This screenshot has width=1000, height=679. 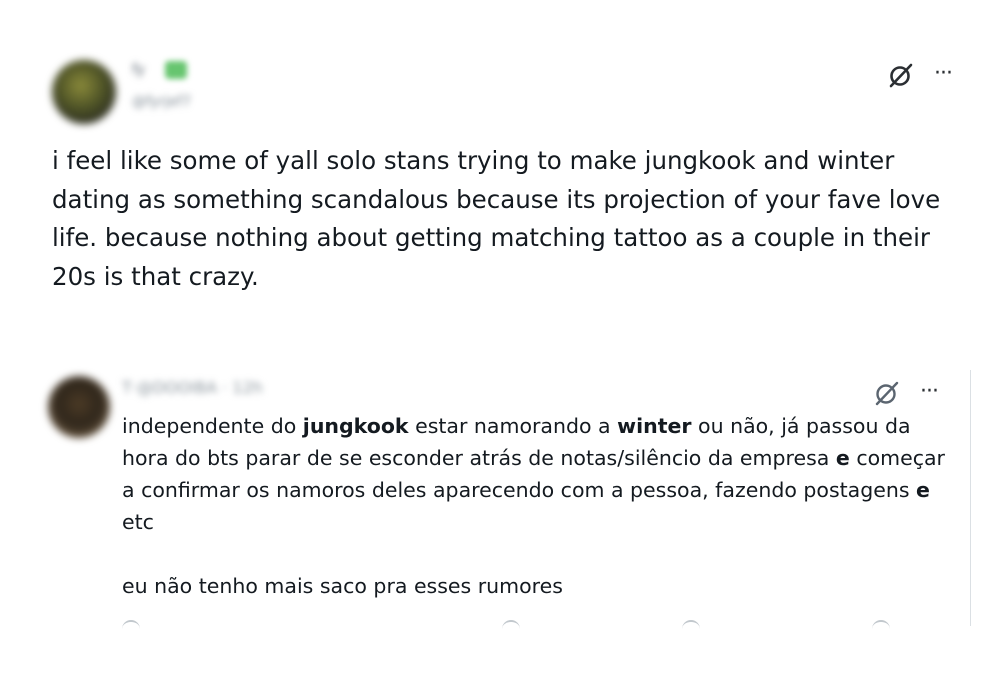 I want to click on author-handle: @fyrjef7, so click(x=161, y=102).